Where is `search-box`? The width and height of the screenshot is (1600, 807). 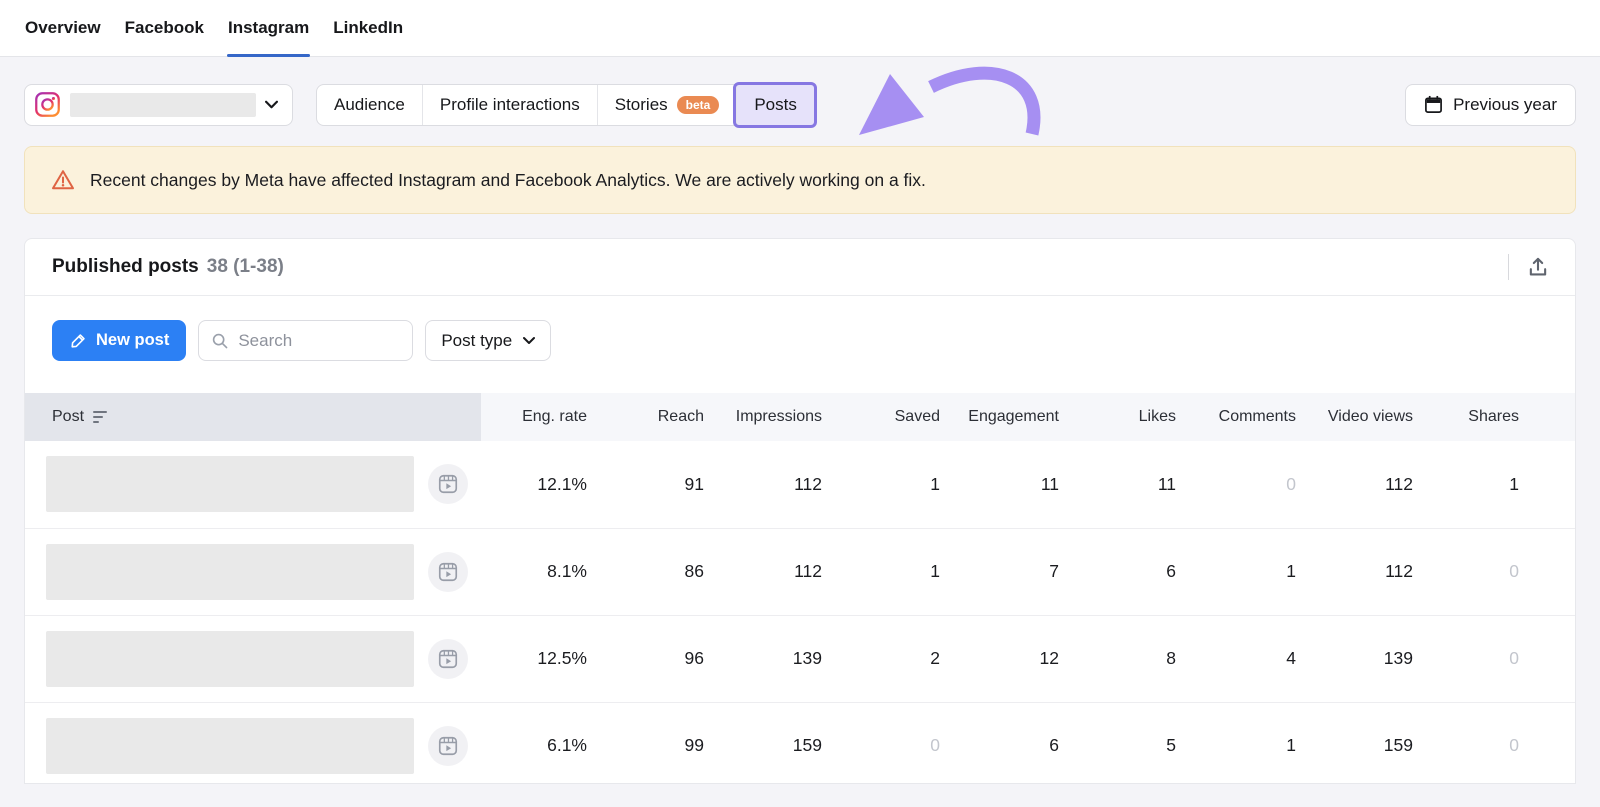
search-box is located at coordinates (306, 340).